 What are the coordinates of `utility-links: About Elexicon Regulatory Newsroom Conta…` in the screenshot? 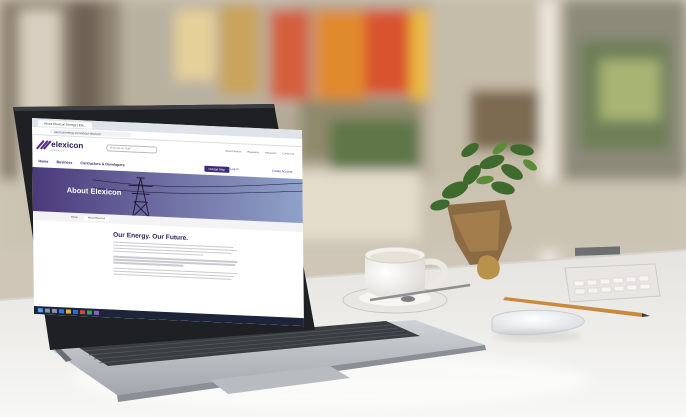 It's located at (259, 153).